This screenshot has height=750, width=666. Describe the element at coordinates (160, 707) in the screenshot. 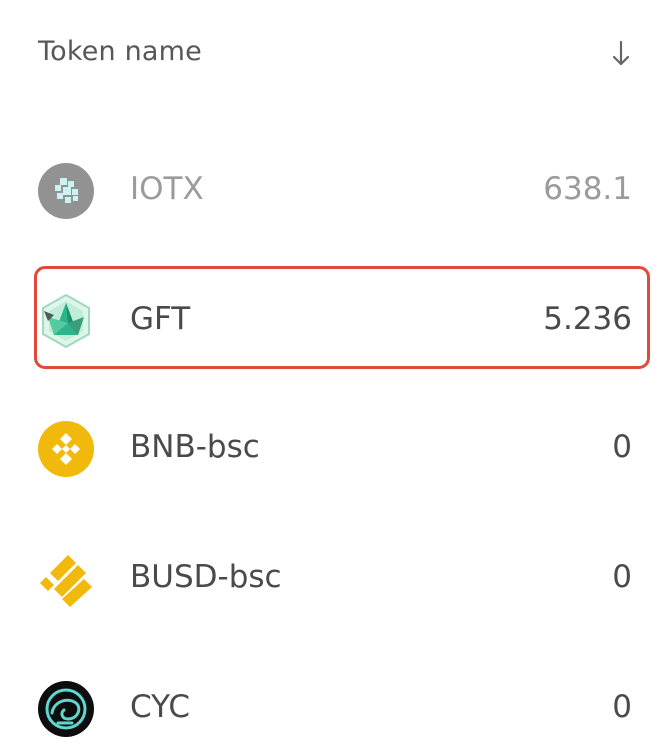

I see `token-name: CYC` at that location.